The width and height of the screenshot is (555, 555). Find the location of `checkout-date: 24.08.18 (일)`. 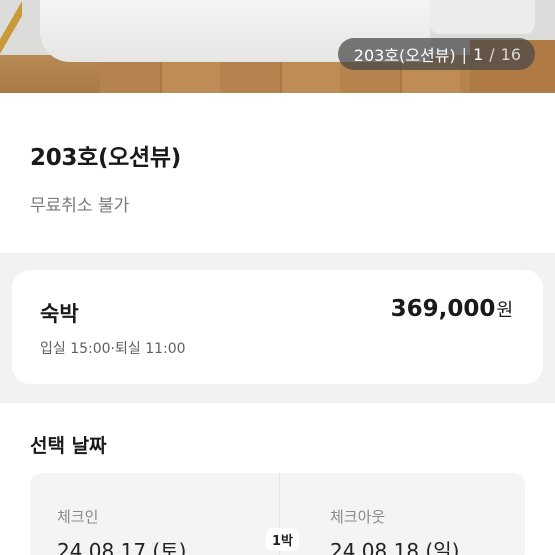

checkout-date: 24.08.18 (일) is located at coordinates (395, 547).